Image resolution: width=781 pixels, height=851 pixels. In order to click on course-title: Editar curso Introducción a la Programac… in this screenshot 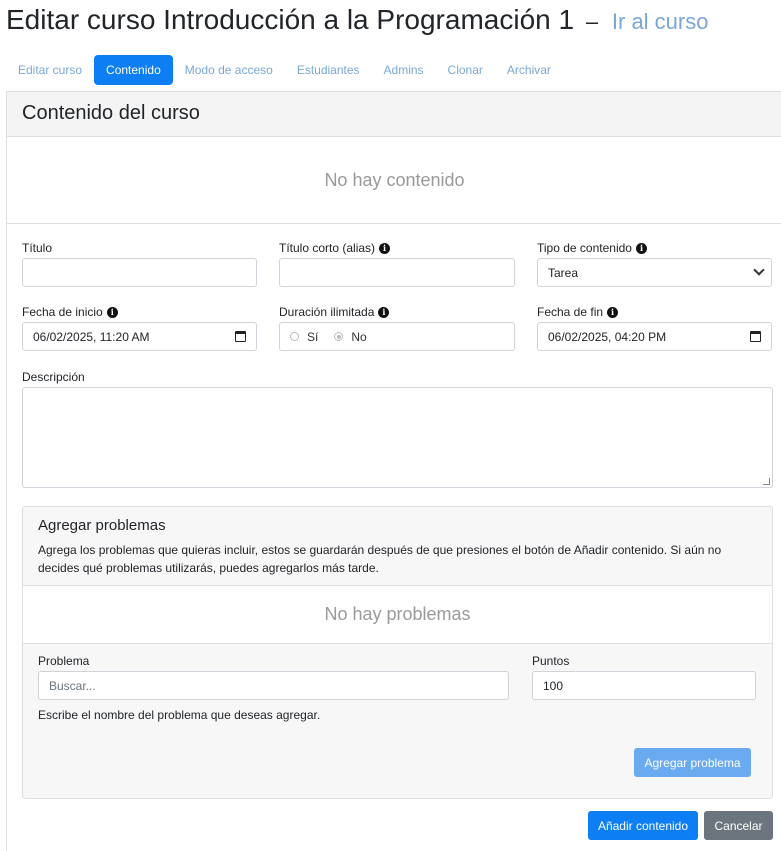, I will do `click(290, 19)`.